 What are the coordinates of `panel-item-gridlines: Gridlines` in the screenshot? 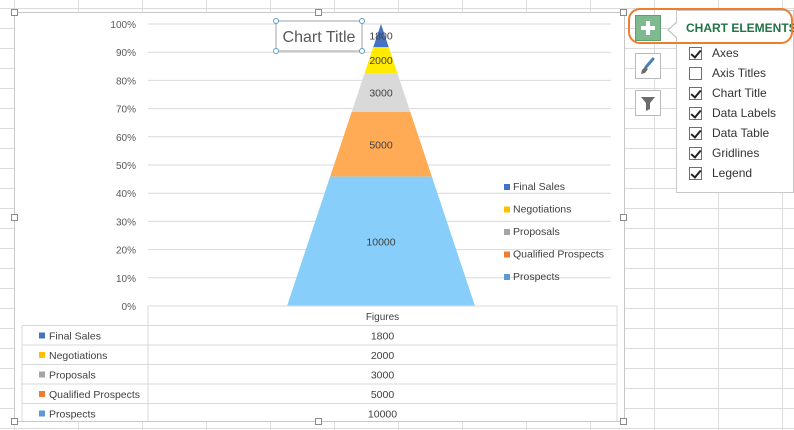 It's located at (724, 153).